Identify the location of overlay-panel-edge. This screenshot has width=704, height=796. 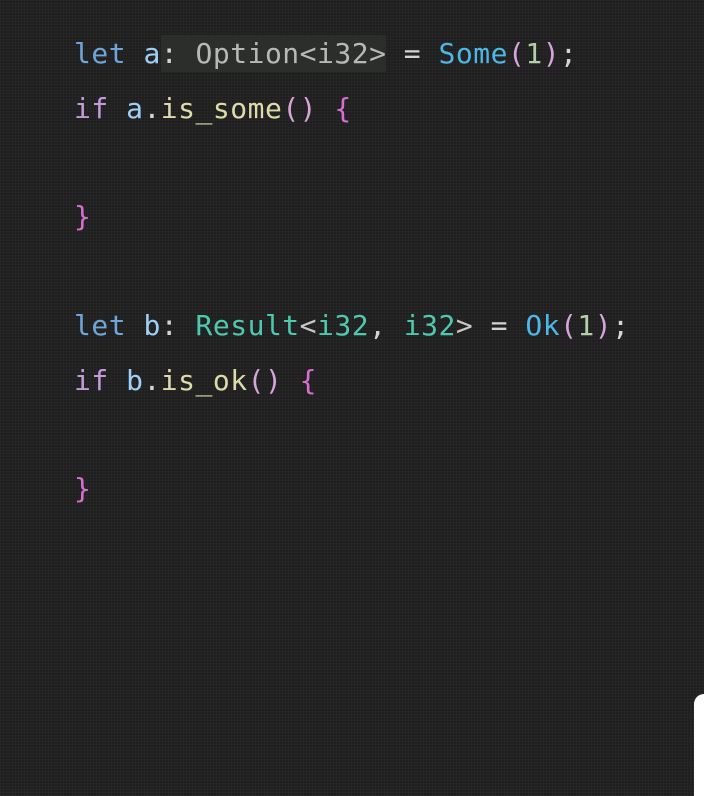
(699, 745).